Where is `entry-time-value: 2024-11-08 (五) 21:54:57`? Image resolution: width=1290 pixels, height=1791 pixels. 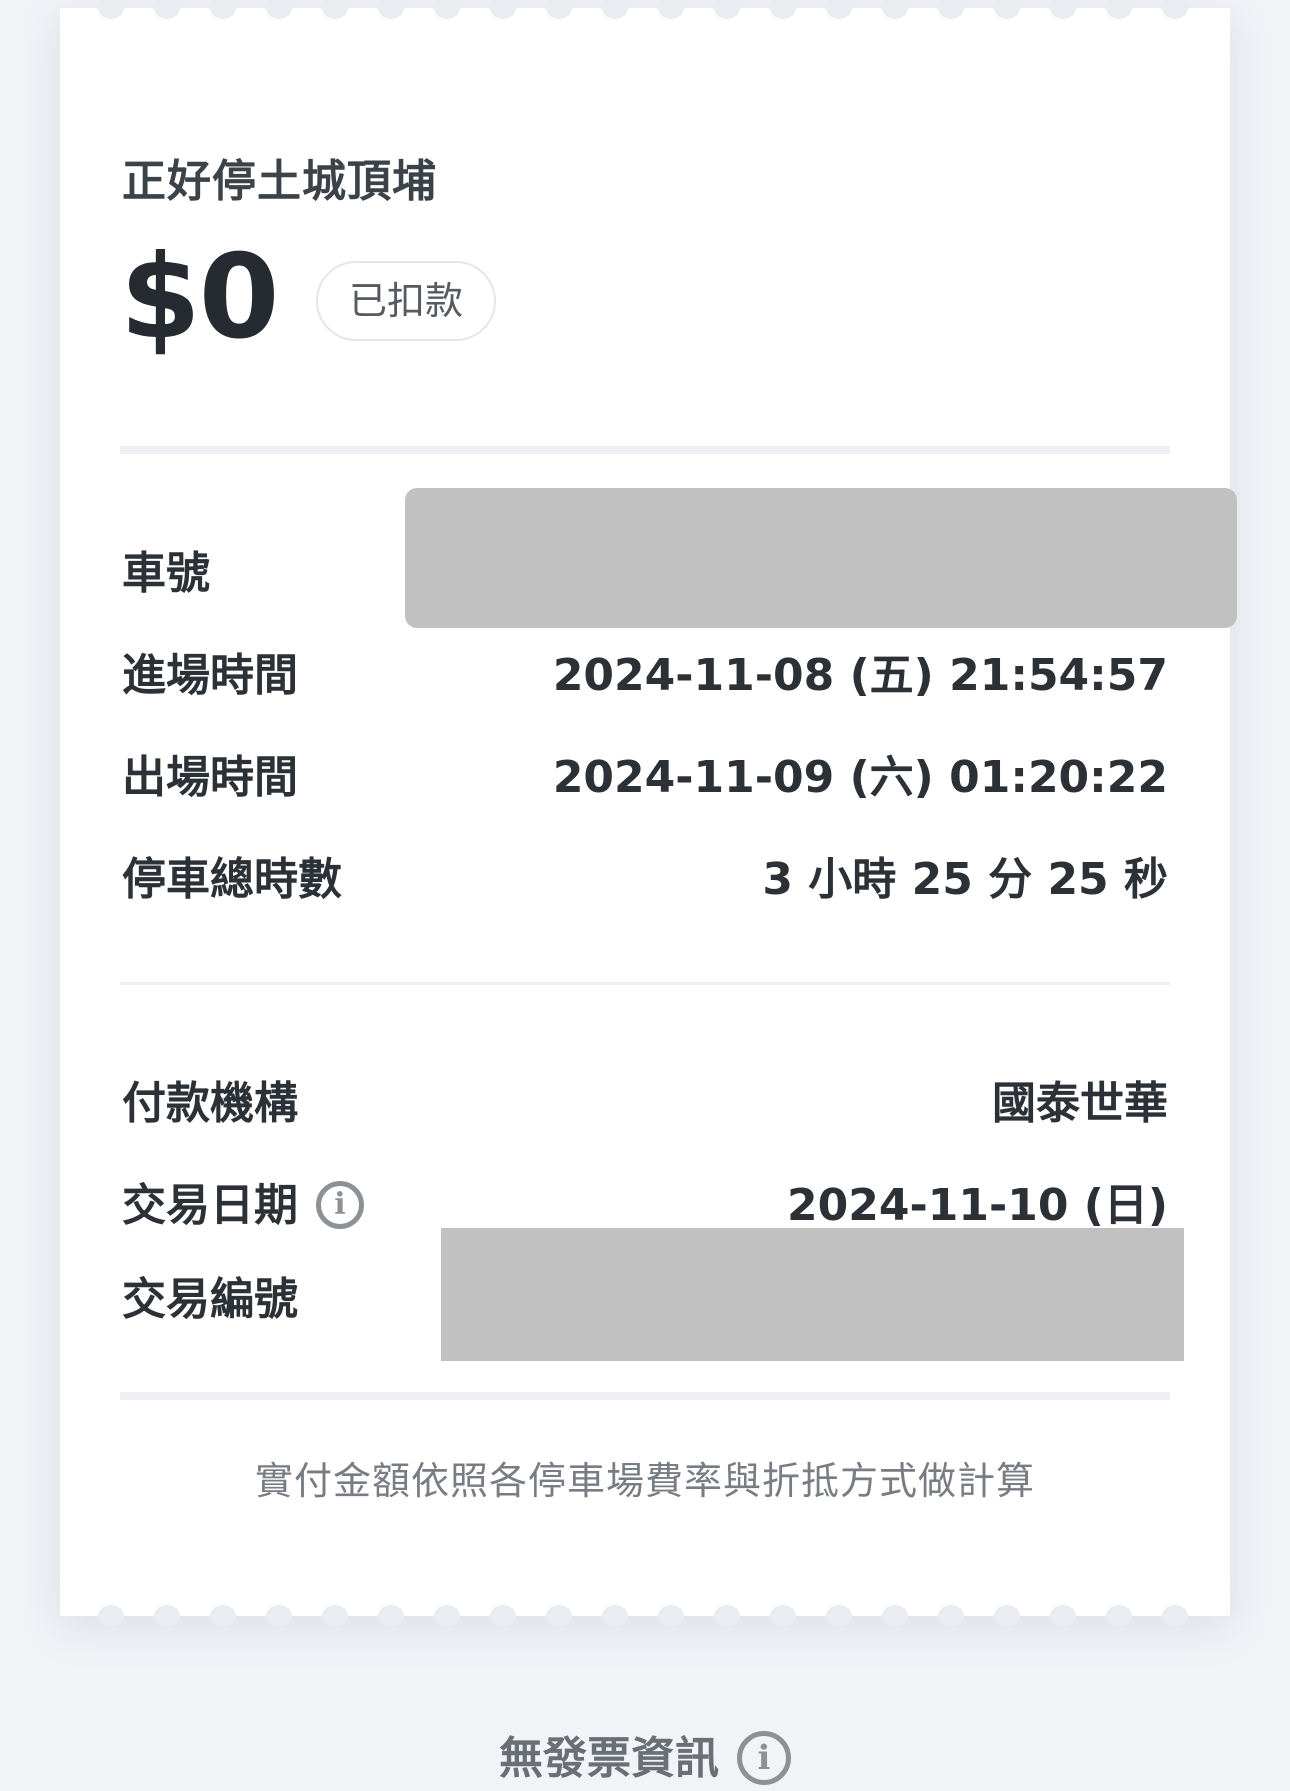 entry-time-value: 2024-11-08 (五) 21:54:57 is located at coordinates (860, 675).